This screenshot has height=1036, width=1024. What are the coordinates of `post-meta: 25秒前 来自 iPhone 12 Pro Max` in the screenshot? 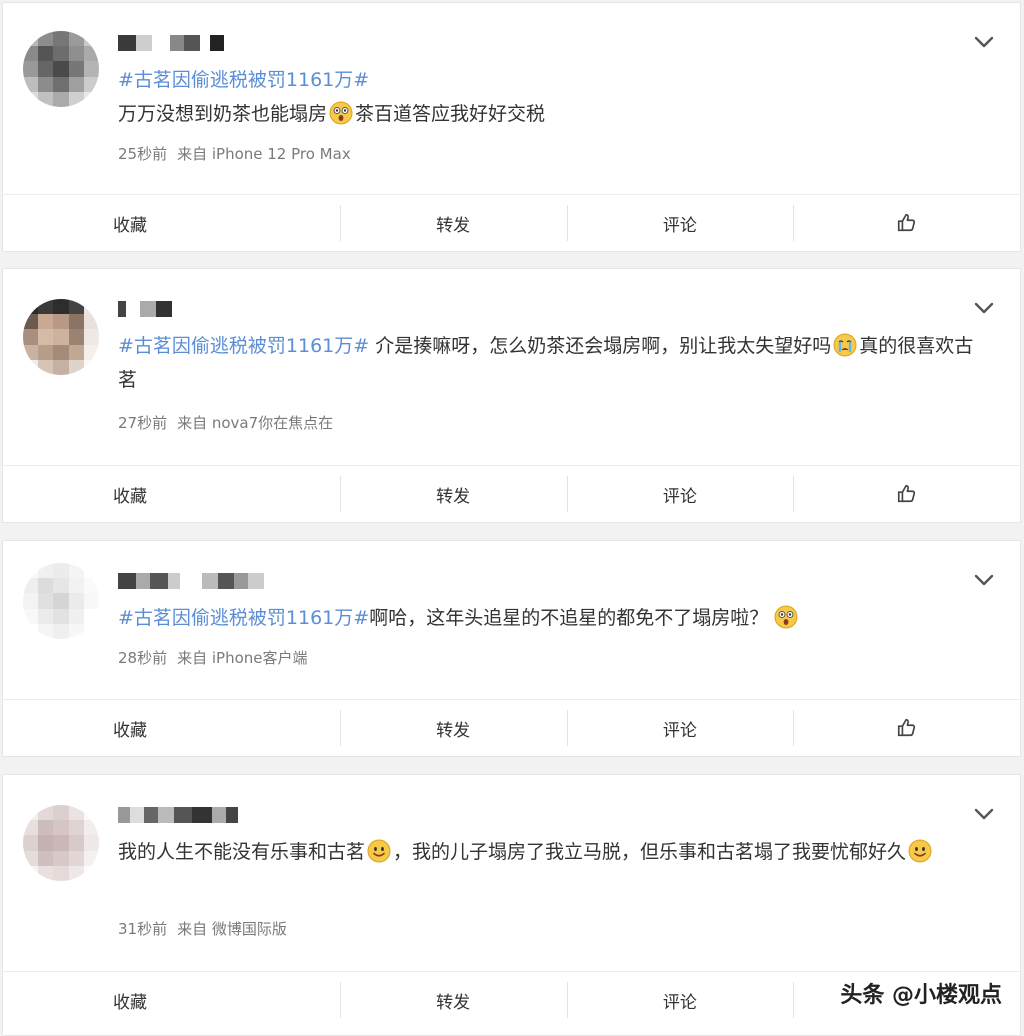 It's located at (234, 153).